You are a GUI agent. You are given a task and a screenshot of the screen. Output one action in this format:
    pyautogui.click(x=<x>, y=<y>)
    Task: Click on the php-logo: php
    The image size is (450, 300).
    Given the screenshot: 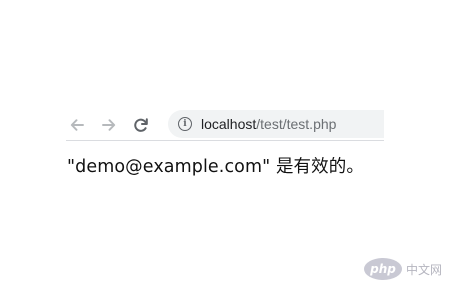 What is the action you would take?
    pyautogui.click(x=382, y=269)
    